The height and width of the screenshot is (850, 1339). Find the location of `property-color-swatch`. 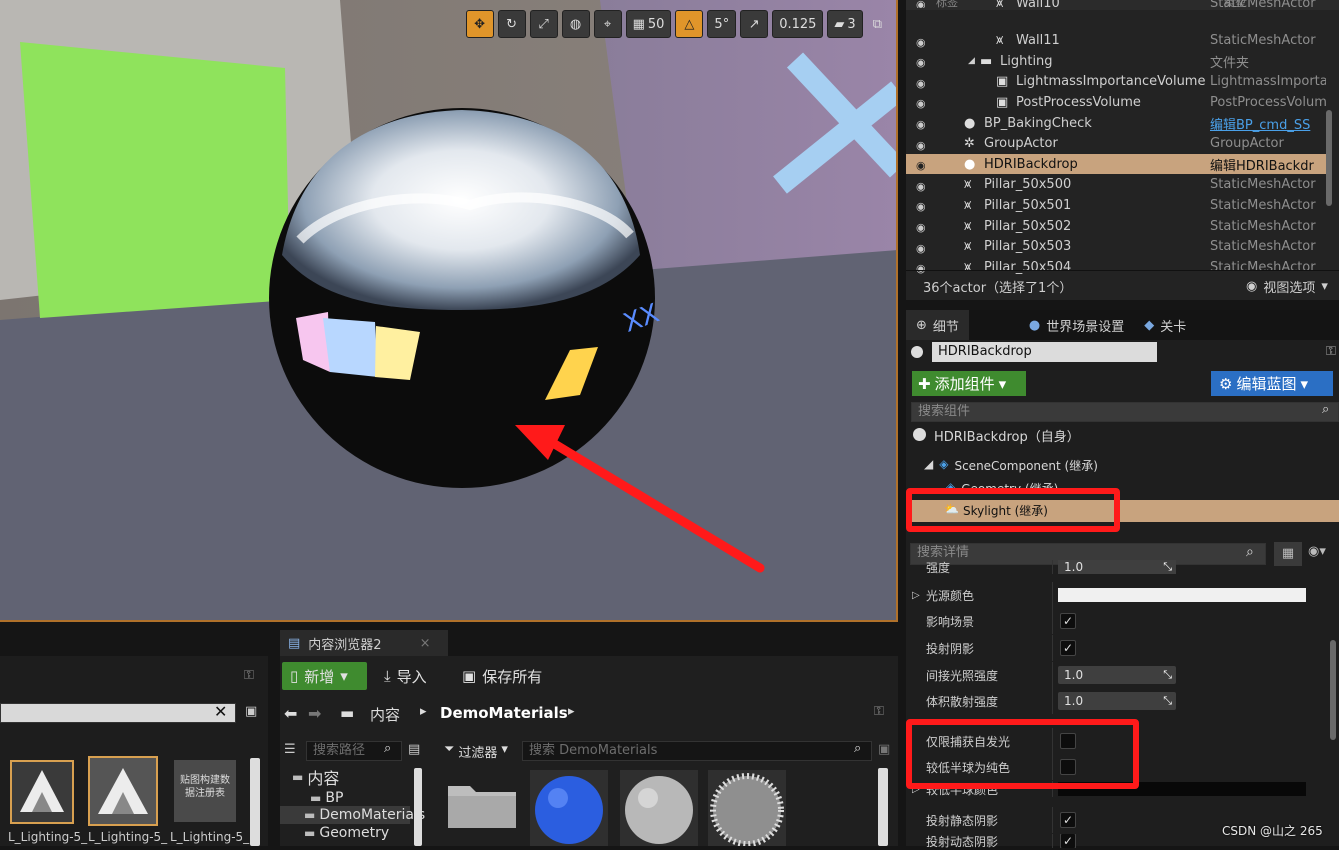

property-color-swatch is located at coordinates (1182, 595).